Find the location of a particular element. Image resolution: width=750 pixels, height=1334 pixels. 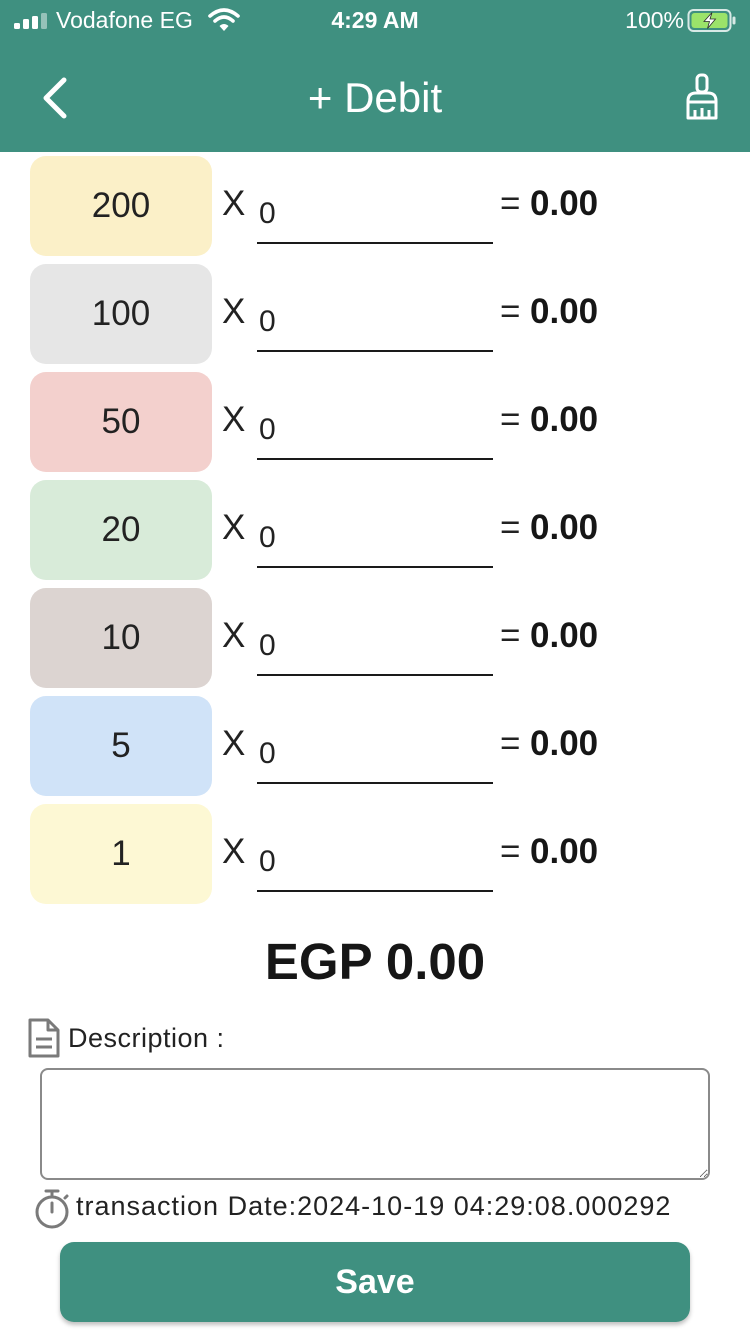

timer-icon is located at coordinates (52, 1209).